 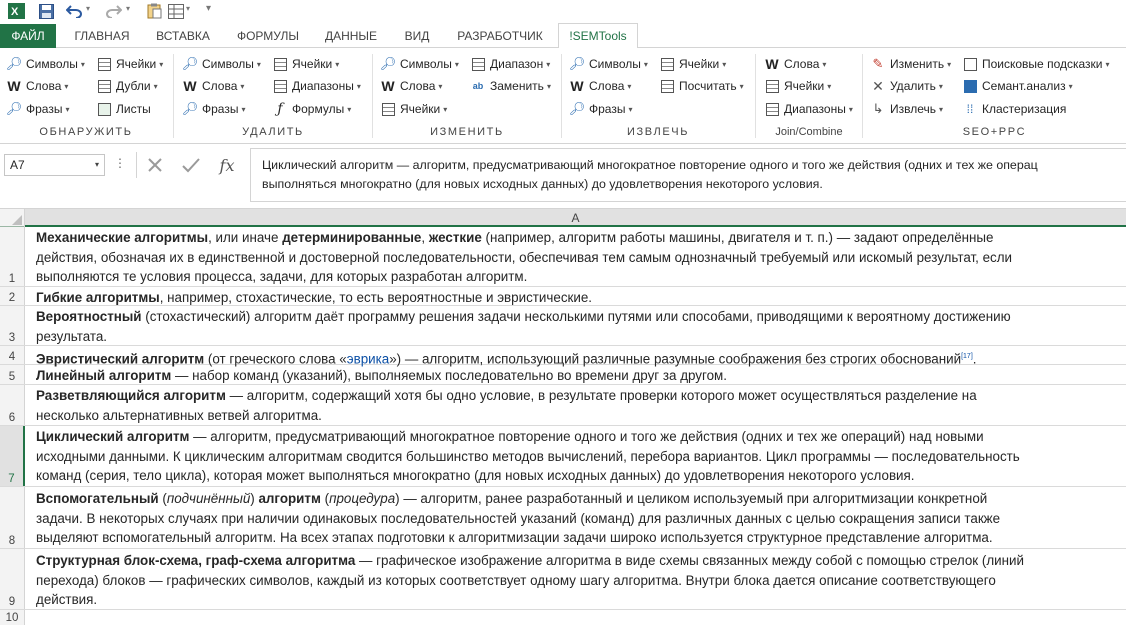 I want to click on row-header: 4, so click(x=12, y=355).